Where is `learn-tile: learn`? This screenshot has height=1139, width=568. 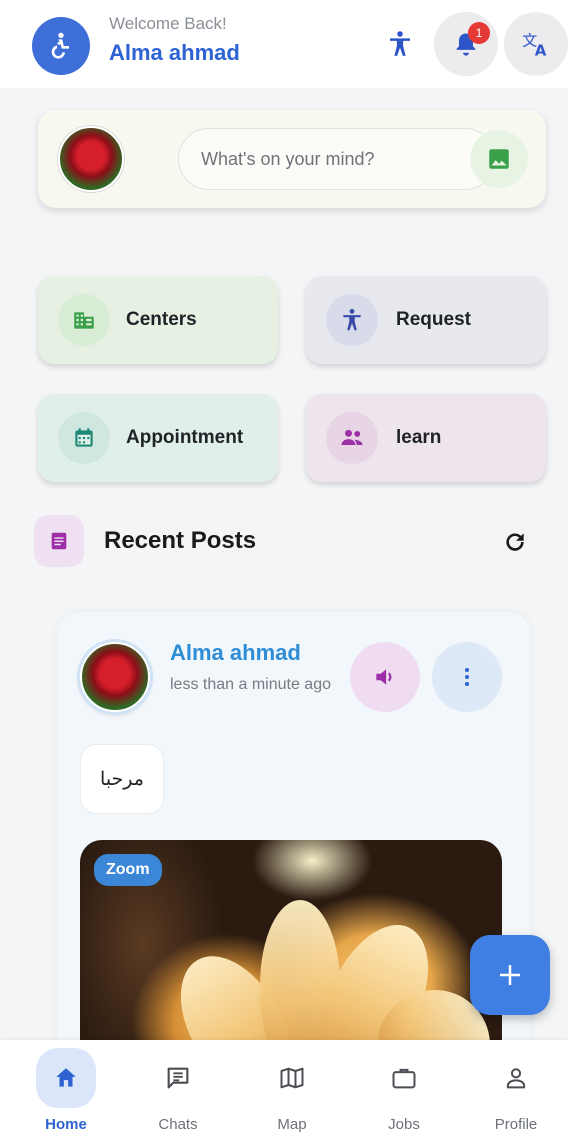
learn-tile: learn is located at coordinates (426, 438).